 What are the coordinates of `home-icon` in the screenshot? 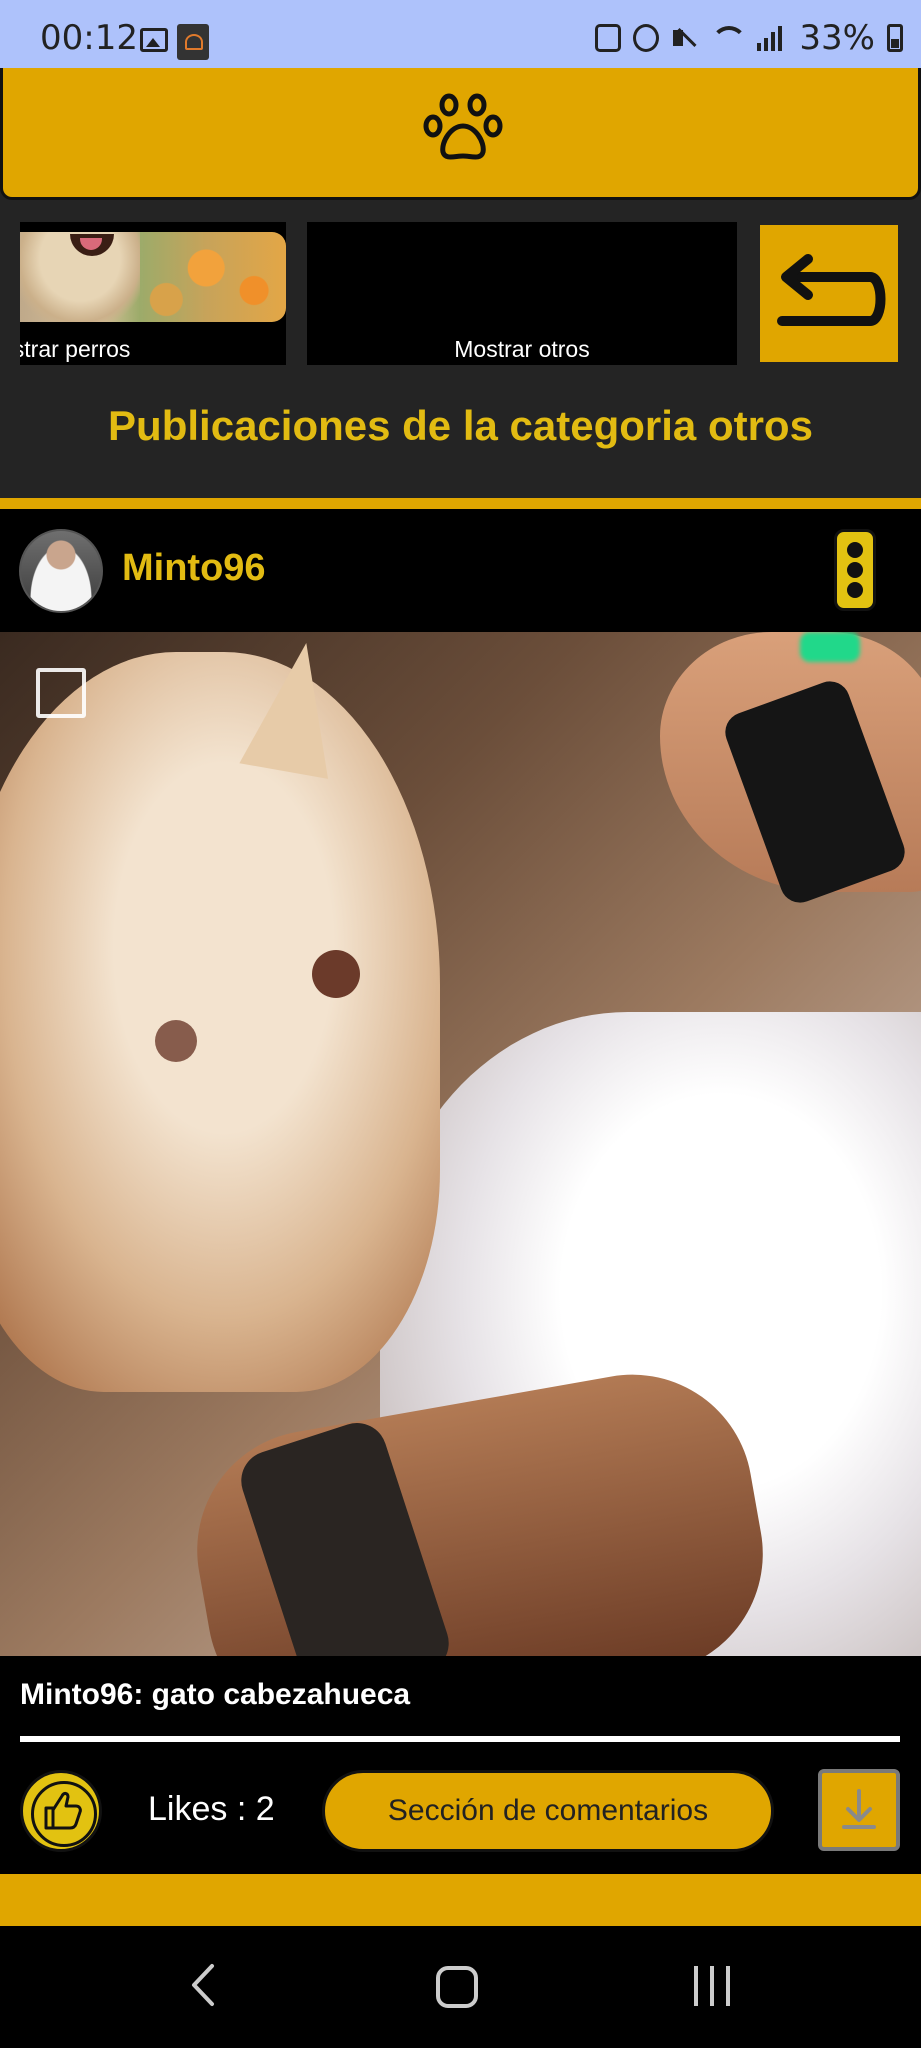 It's located at (457, 1987).